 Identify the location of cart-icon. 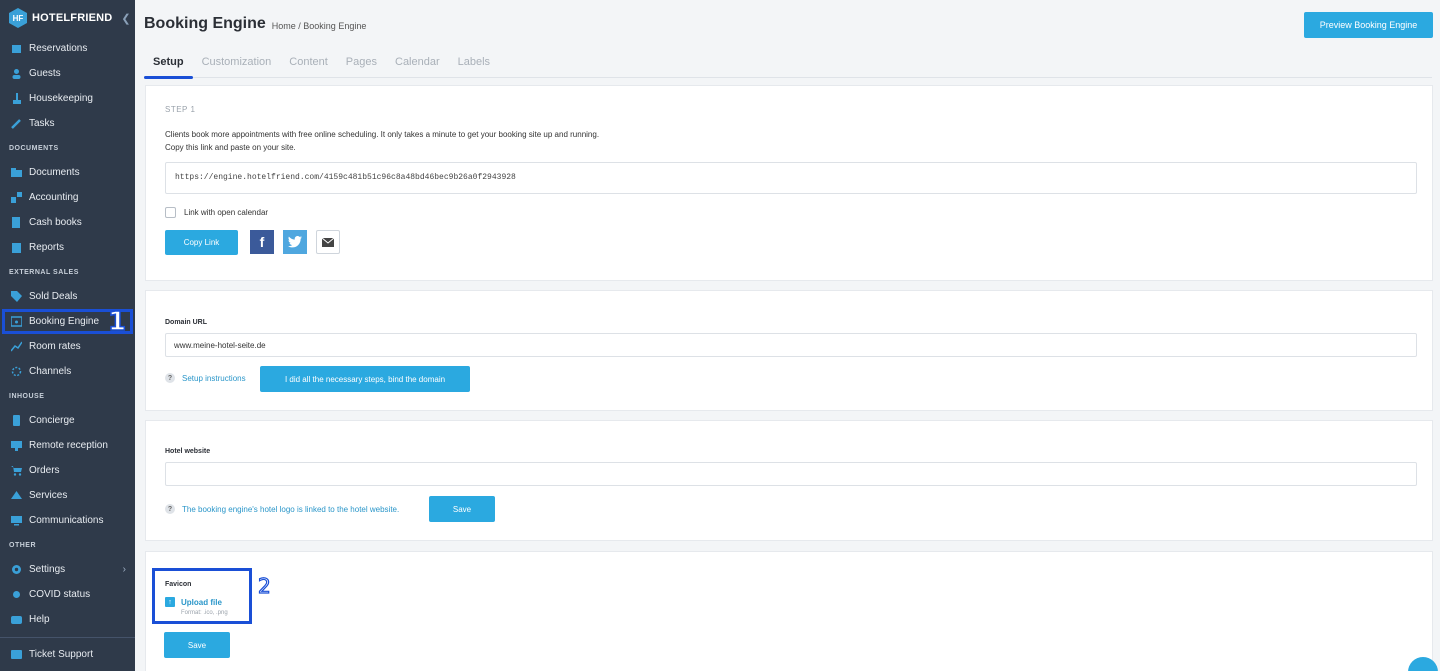
(16, 470).